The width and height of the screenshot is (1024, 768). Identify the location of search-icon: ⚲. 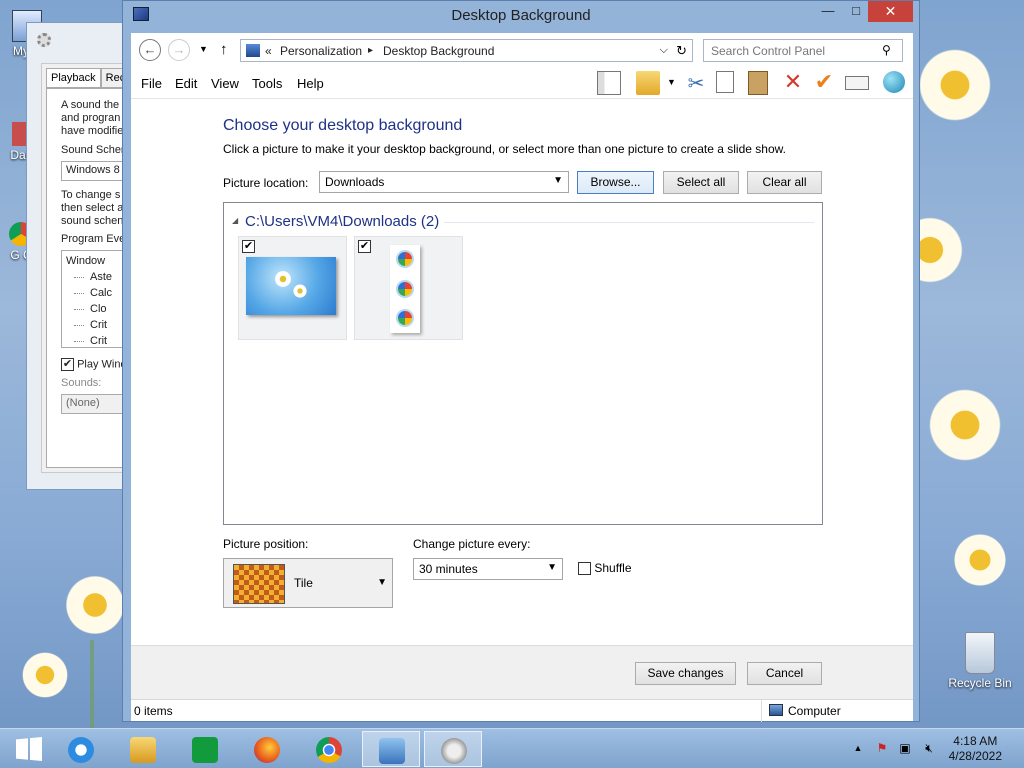
(886, 50).